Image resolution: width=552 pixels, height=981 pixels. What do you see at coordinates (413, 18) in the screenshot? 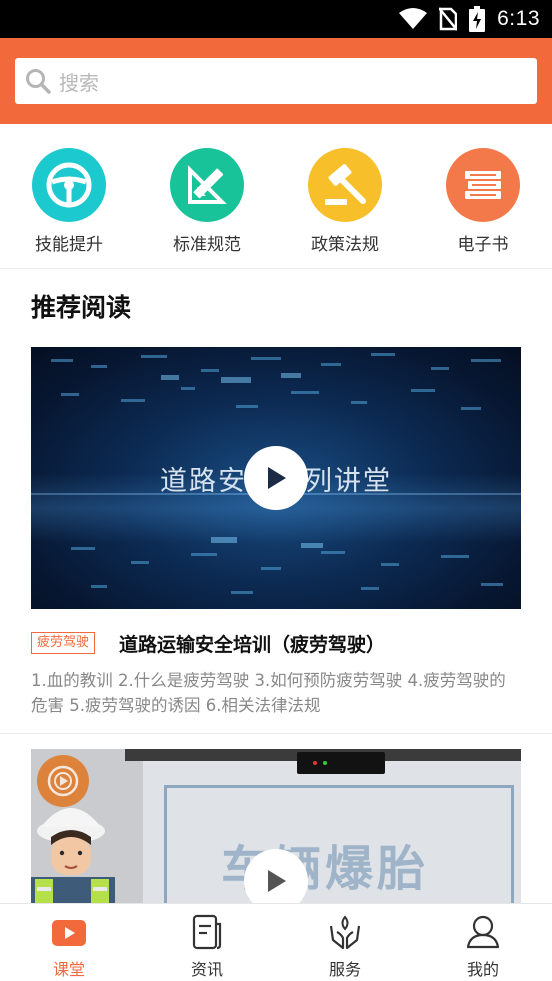
I see `wifi-icon` at bounding box center [413, 18].